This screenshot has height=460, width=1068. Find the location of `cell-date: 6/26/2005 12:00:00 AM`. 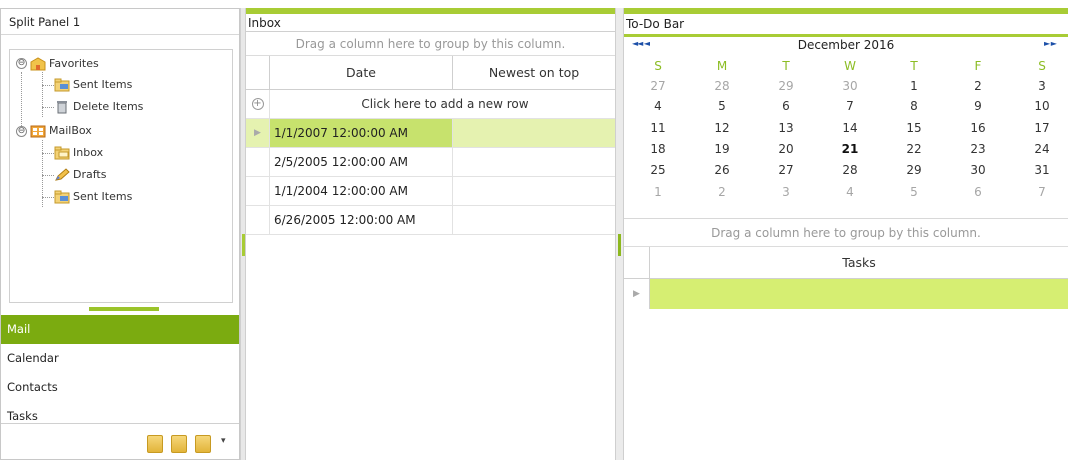

cell-date: 6/26/2005 12:00:00 AM is located at coordinates (361, 220).